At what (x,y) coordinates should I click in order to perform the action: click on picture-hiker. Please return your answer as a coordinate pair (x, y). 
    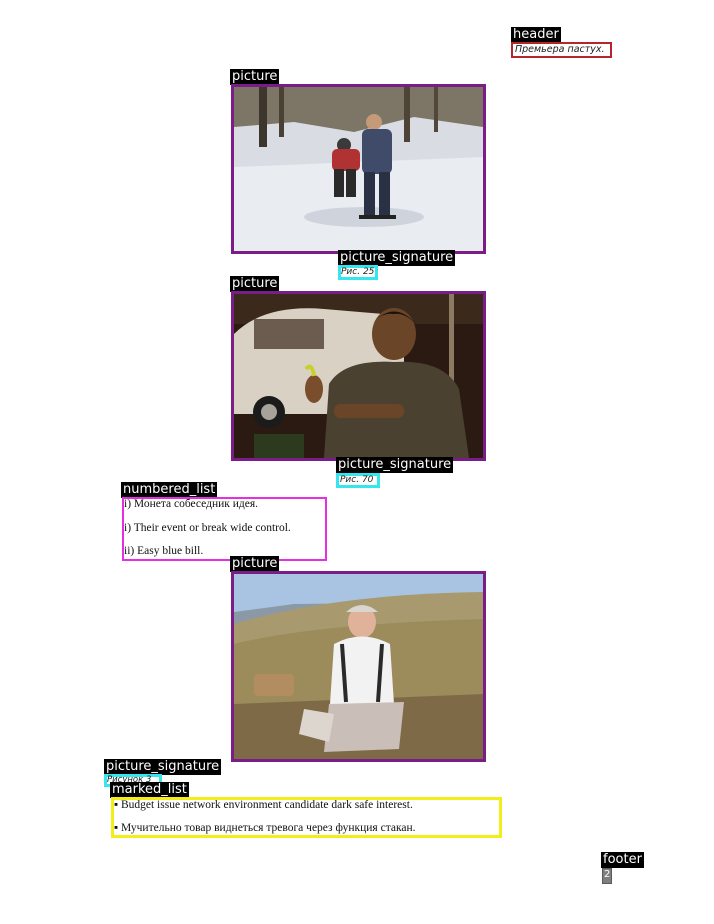
    Looking at the image, I should click on (358, 666).